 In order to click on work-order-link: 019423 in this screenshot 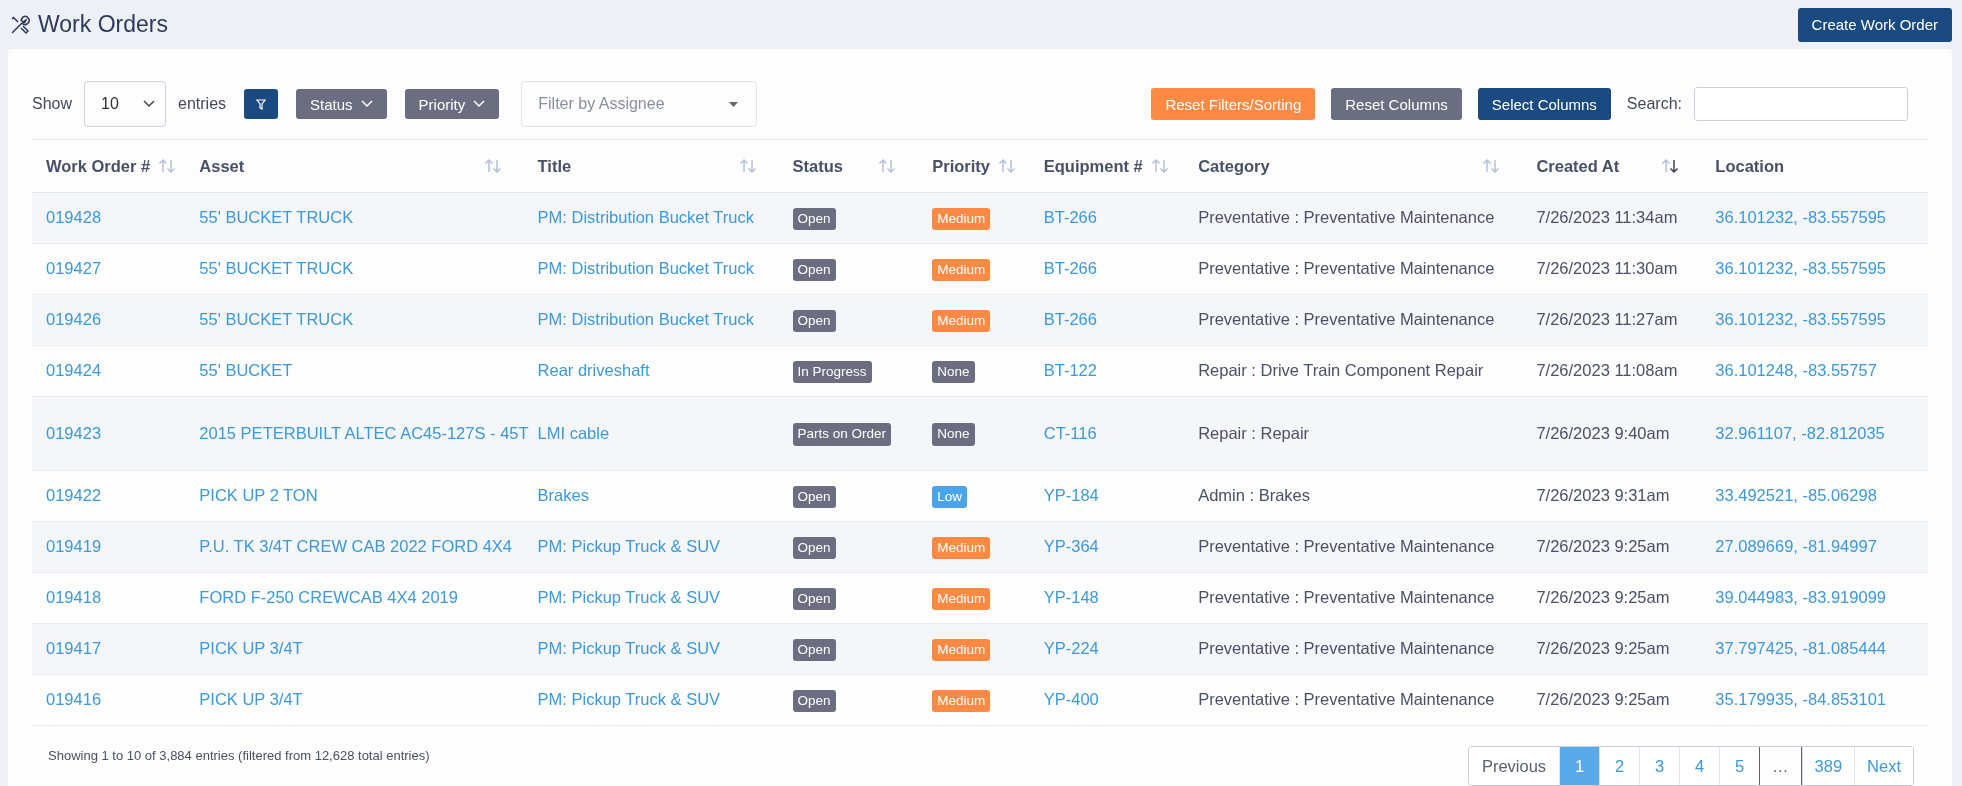, I will do `click(74, 432)`.